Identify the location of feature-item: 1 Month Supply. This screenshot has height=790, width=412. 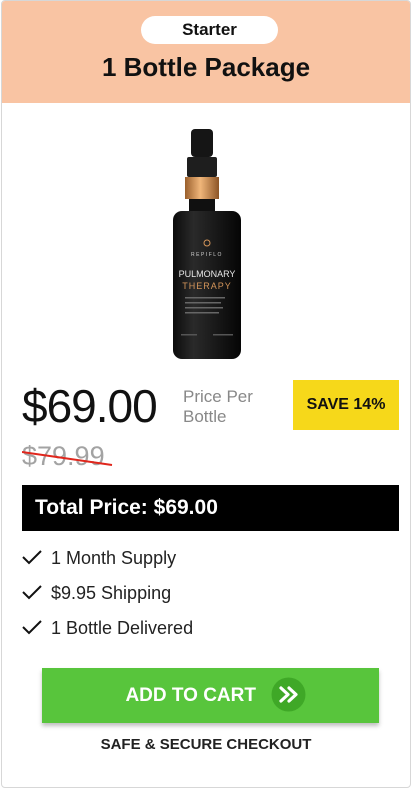
(107, 563).